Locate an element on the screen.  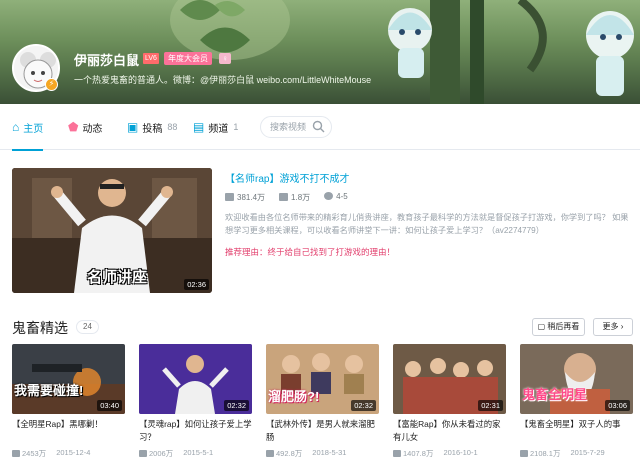
tab-home: ⌂ 主页 is located at coordinates (28, 127).